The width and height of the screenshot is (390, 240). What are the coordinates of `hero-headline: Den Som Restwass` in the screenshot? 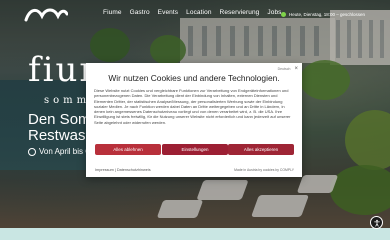 It's located at (60, 128).